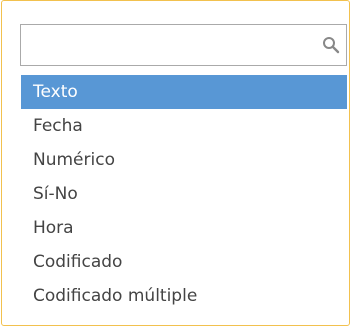 Image resolution: width=353 pixels, height=328 pixels. What do you see at coordinates (171, 45) in the screenshot?
I see `search-input` at bounding box center [171, 45].